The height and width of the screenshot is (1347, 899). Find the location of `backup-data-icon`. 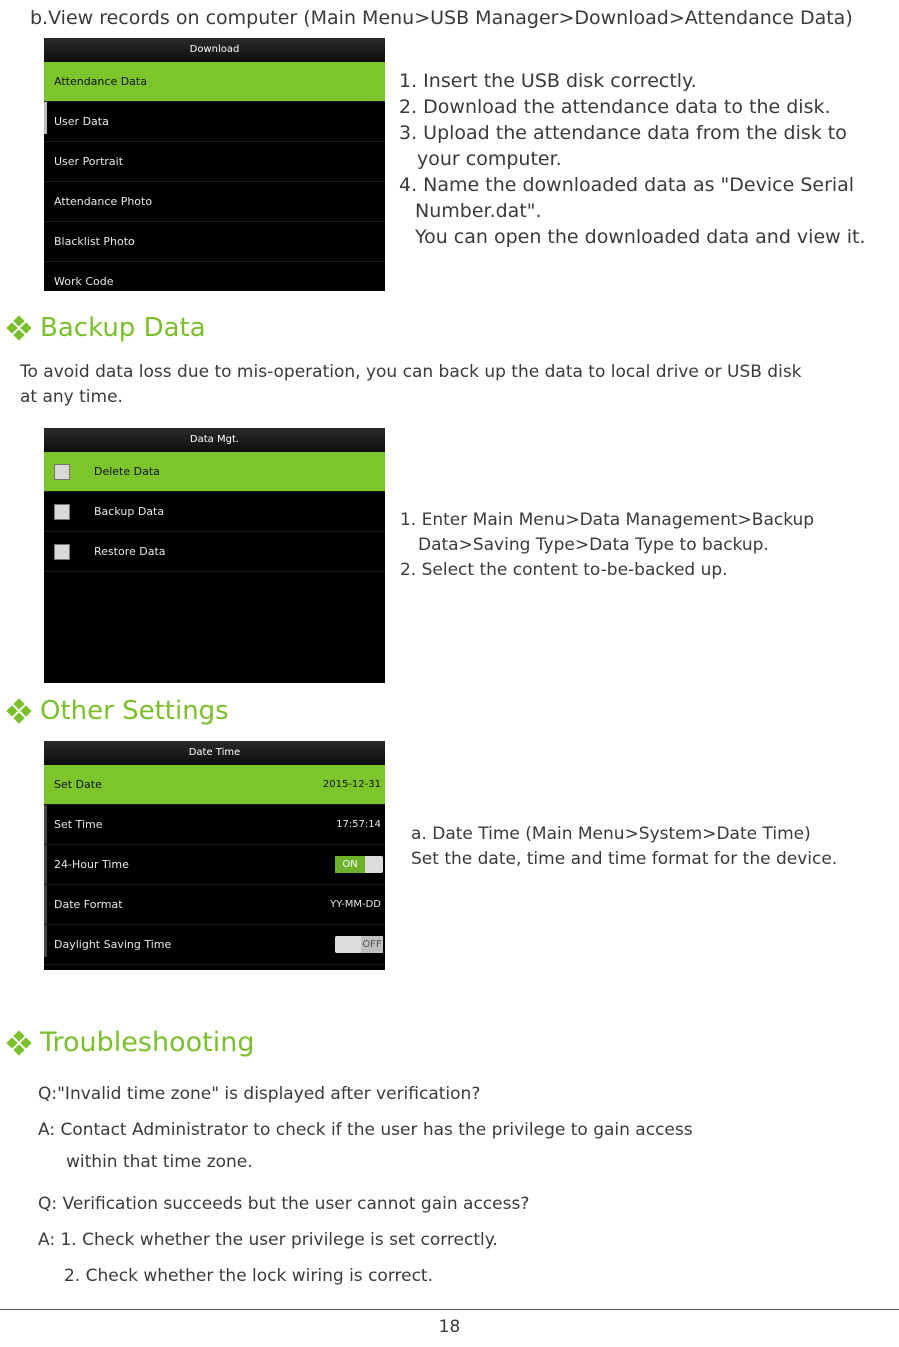

backup-data-icon is located at coordinates (62, 512).